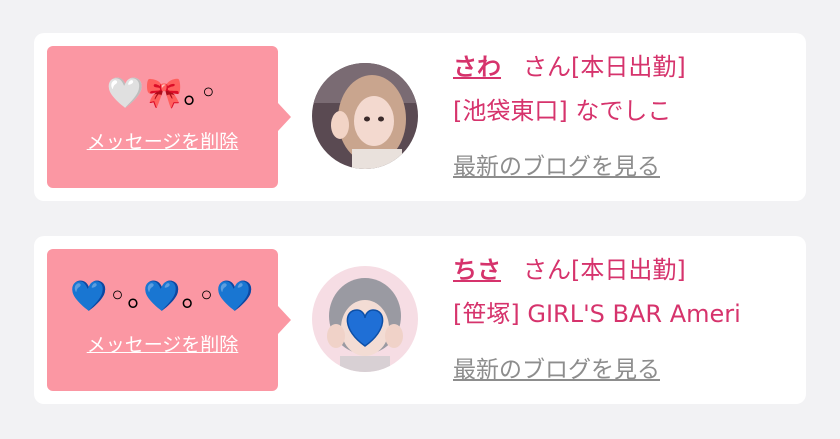  What do you see at coordinates (169, 117) in the screenshot?
I see `message-bubble: 🤍🎀｡◦ メッセージを削除` at bounding box center [169, 117].